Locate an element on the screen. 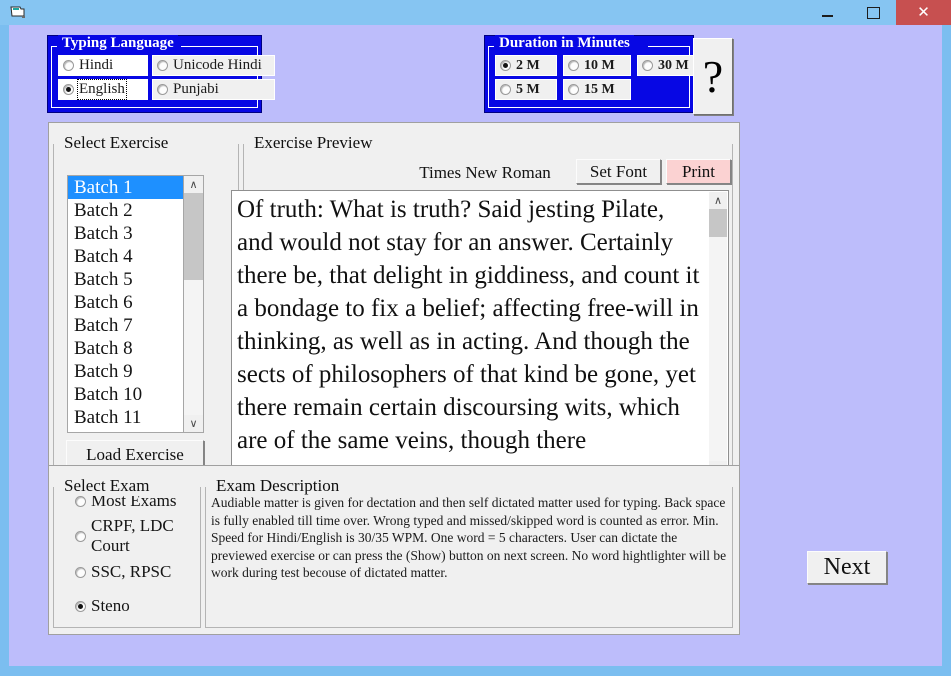  radio-indicator-30m is located at coordinates (647, 65).